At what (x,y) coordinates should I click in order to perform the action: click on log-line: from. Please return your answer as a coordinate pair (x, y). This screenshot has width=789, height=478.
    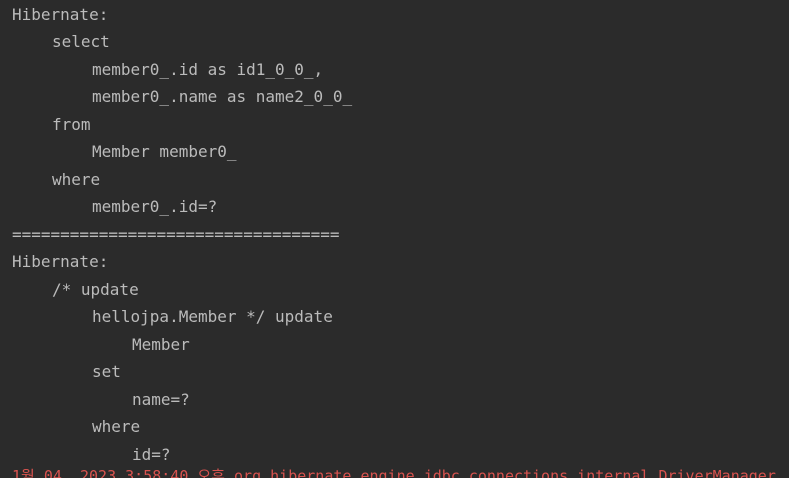
    Looking at the image, I should click on (71, 124).